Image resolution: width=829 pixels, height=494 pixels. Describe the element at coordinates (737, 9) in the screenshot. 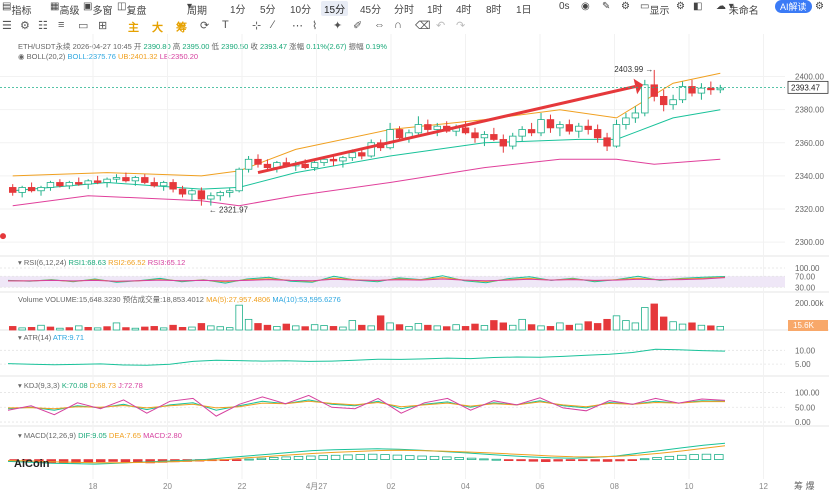

I see `layout-name-menu: ☁ 未命名 ▾` at that location.